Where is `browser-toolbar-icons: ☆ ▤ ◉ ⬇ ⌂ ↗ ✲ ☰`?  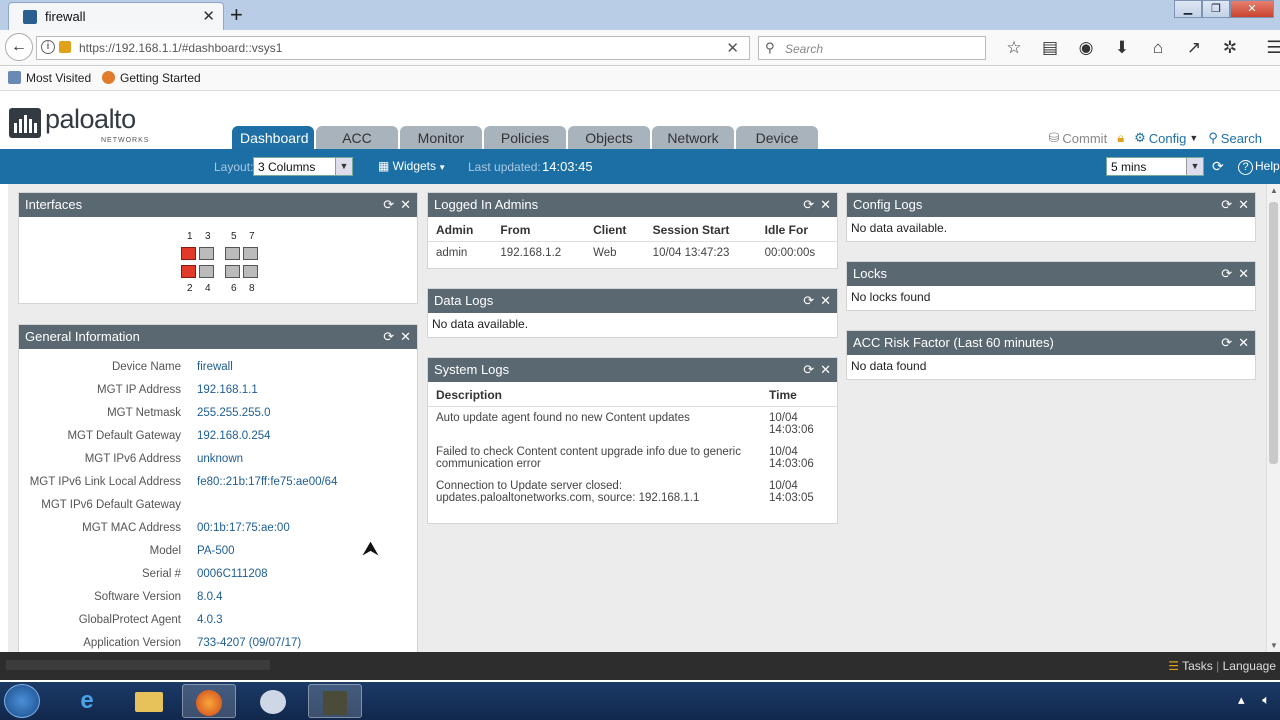
browser-toolbar-icons: ☆ ▤ ◉ ⬇ ⌂ ↗ ✲ ☰ is located at coordinates (1138, 48).